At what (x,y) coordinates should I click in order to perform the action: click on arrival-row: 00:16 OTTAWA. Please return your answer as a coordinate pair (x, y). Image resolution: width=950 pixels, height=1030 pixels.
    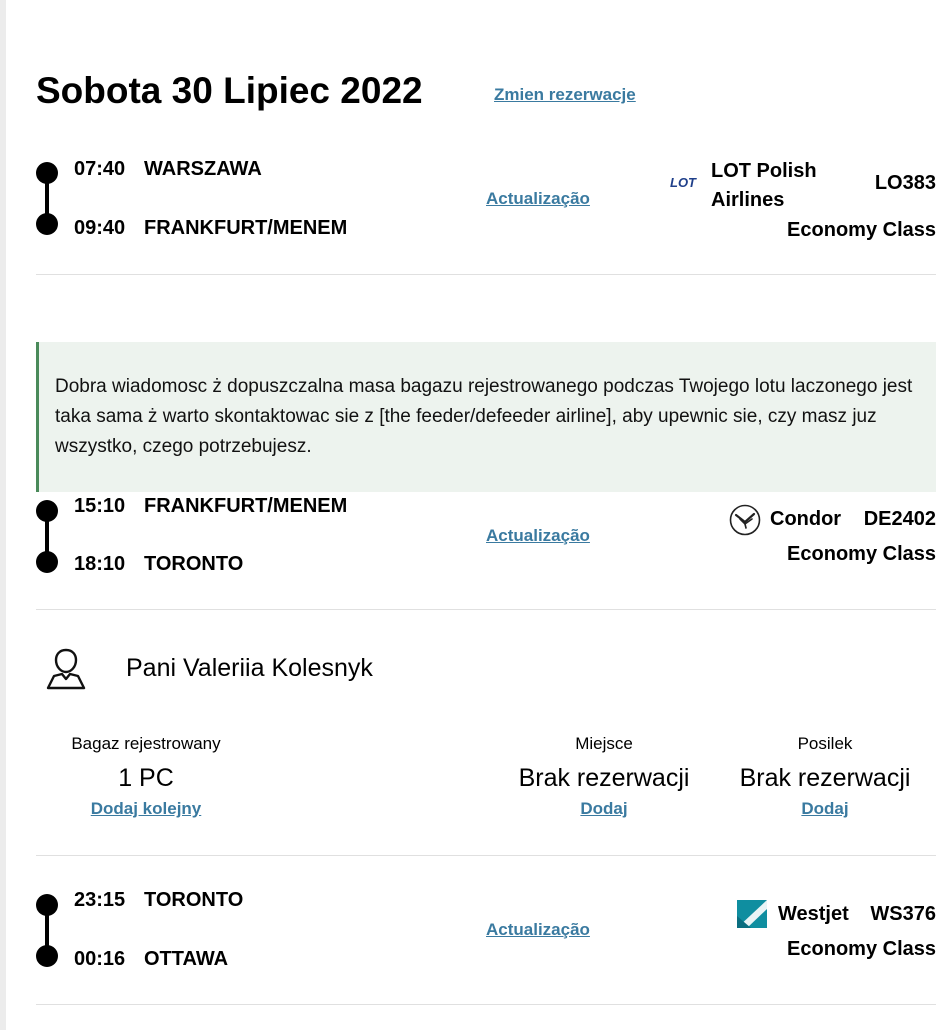
    Looking at the image, I should click on (151, 959).